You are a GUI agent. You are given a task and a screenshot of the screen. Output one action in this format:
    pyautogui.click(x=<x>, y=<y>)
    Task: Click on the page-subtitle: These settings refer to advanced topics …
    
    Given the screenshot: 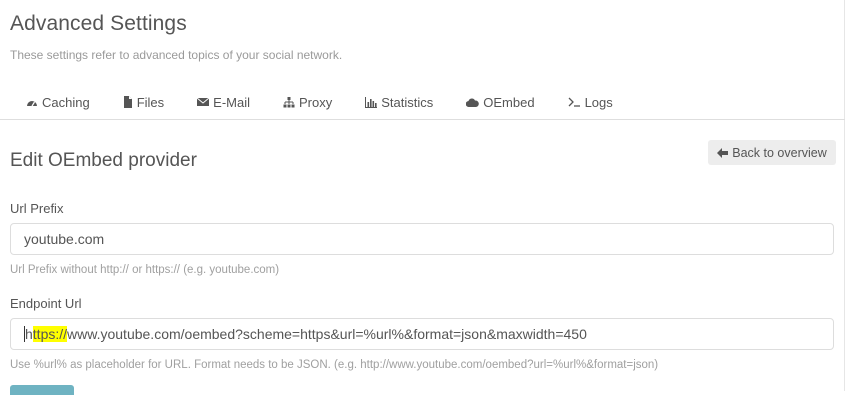 What is the action you would take?
    pyautogui.click(x=176, y=55)
    